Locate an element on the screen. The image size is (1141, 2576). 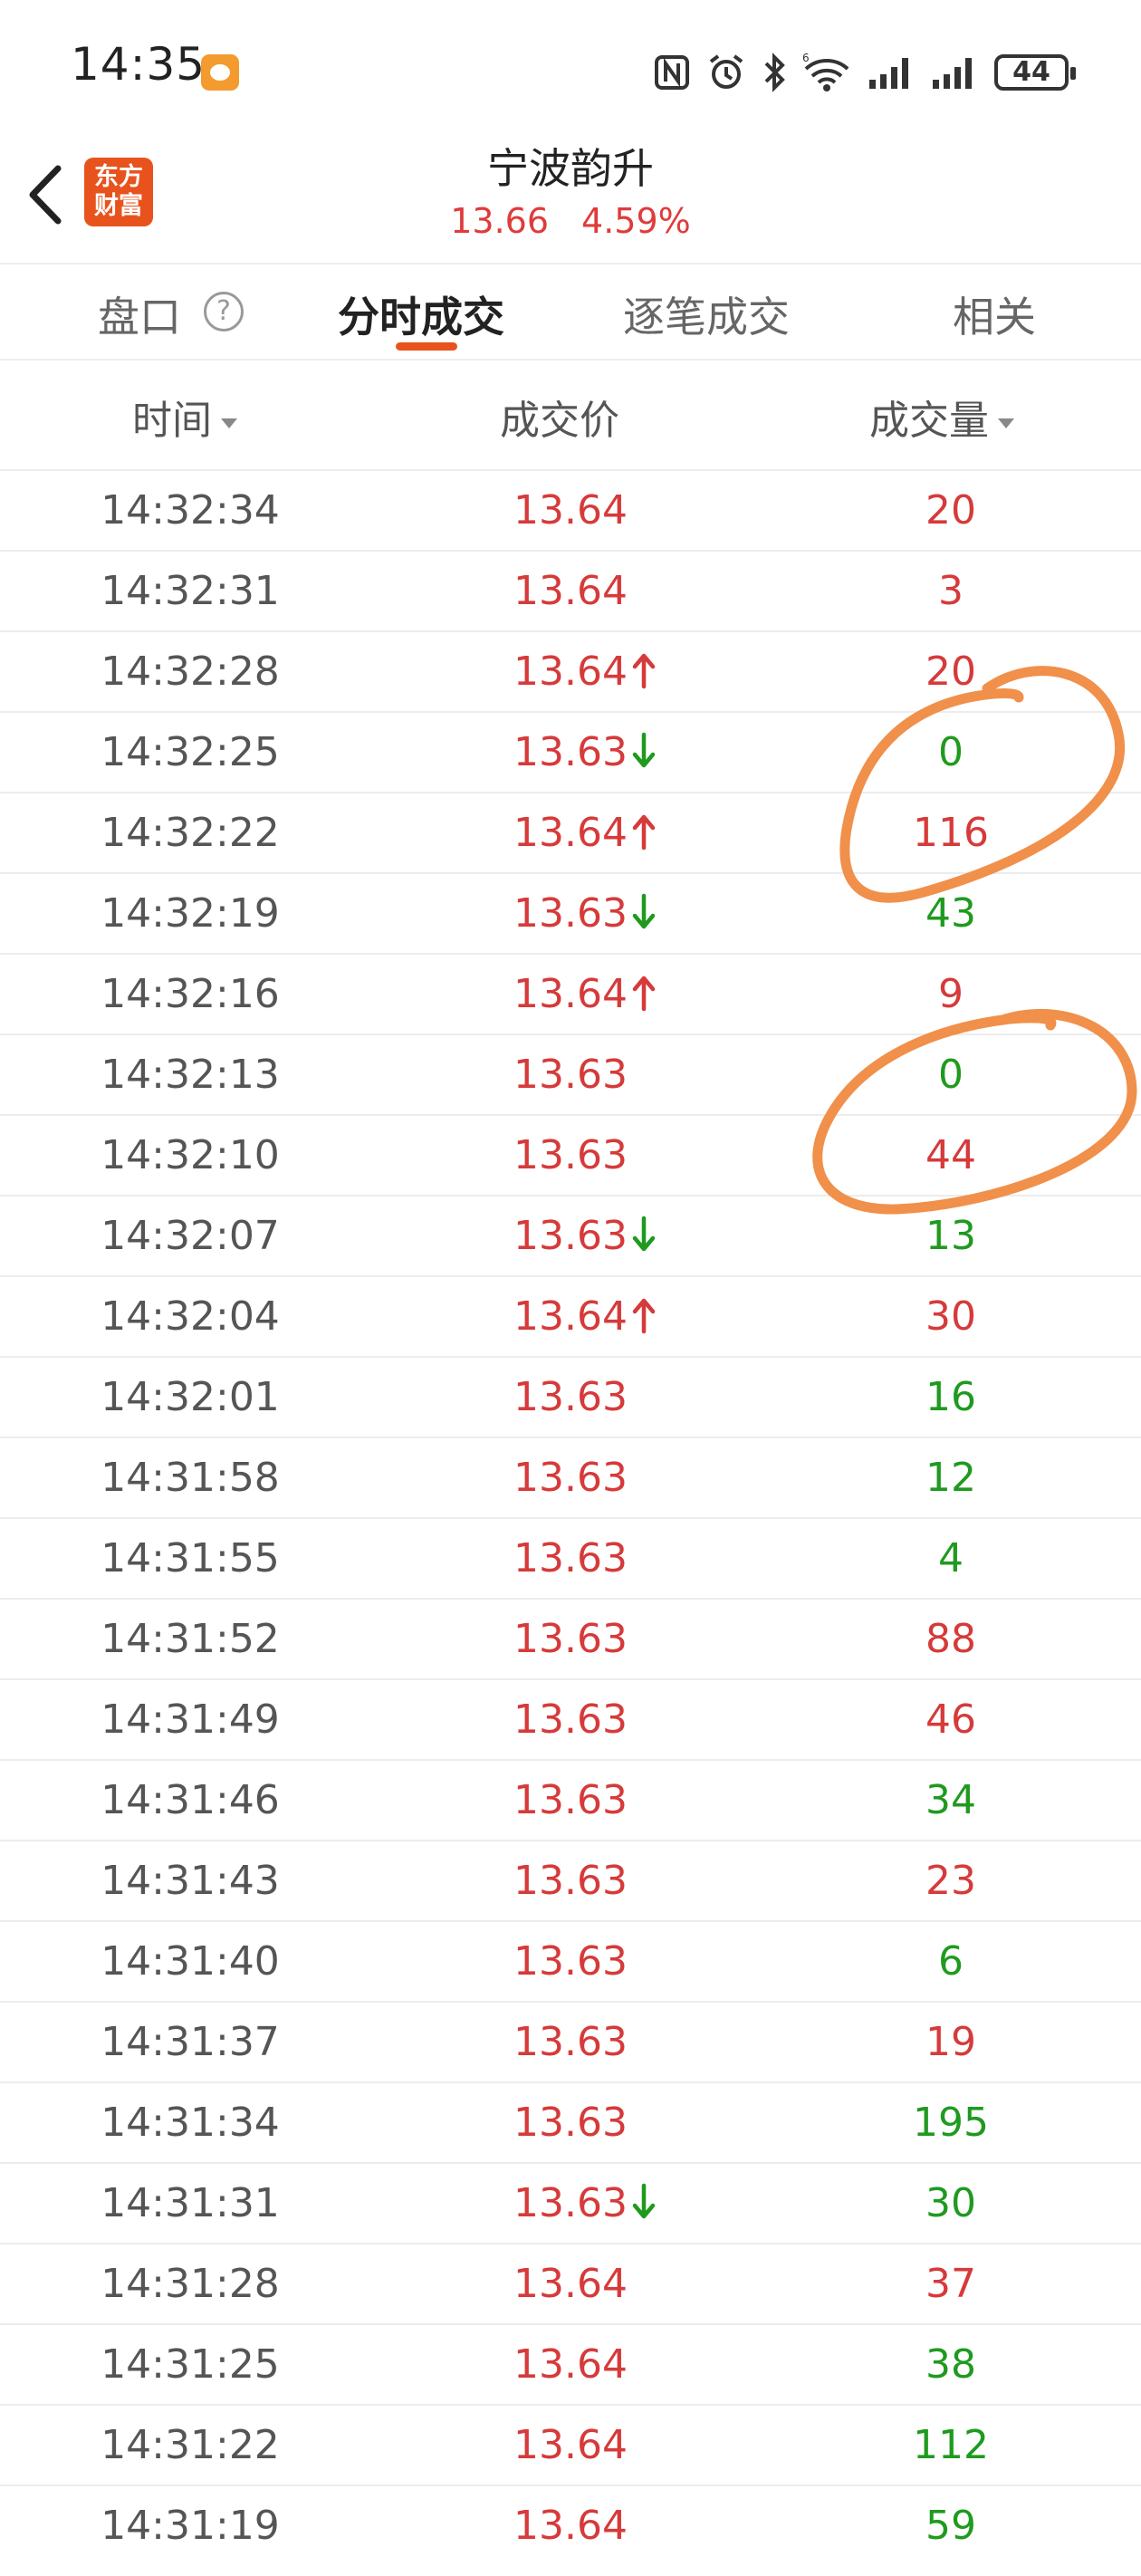
column-time: 时间 is located at coordinates (184, 417).